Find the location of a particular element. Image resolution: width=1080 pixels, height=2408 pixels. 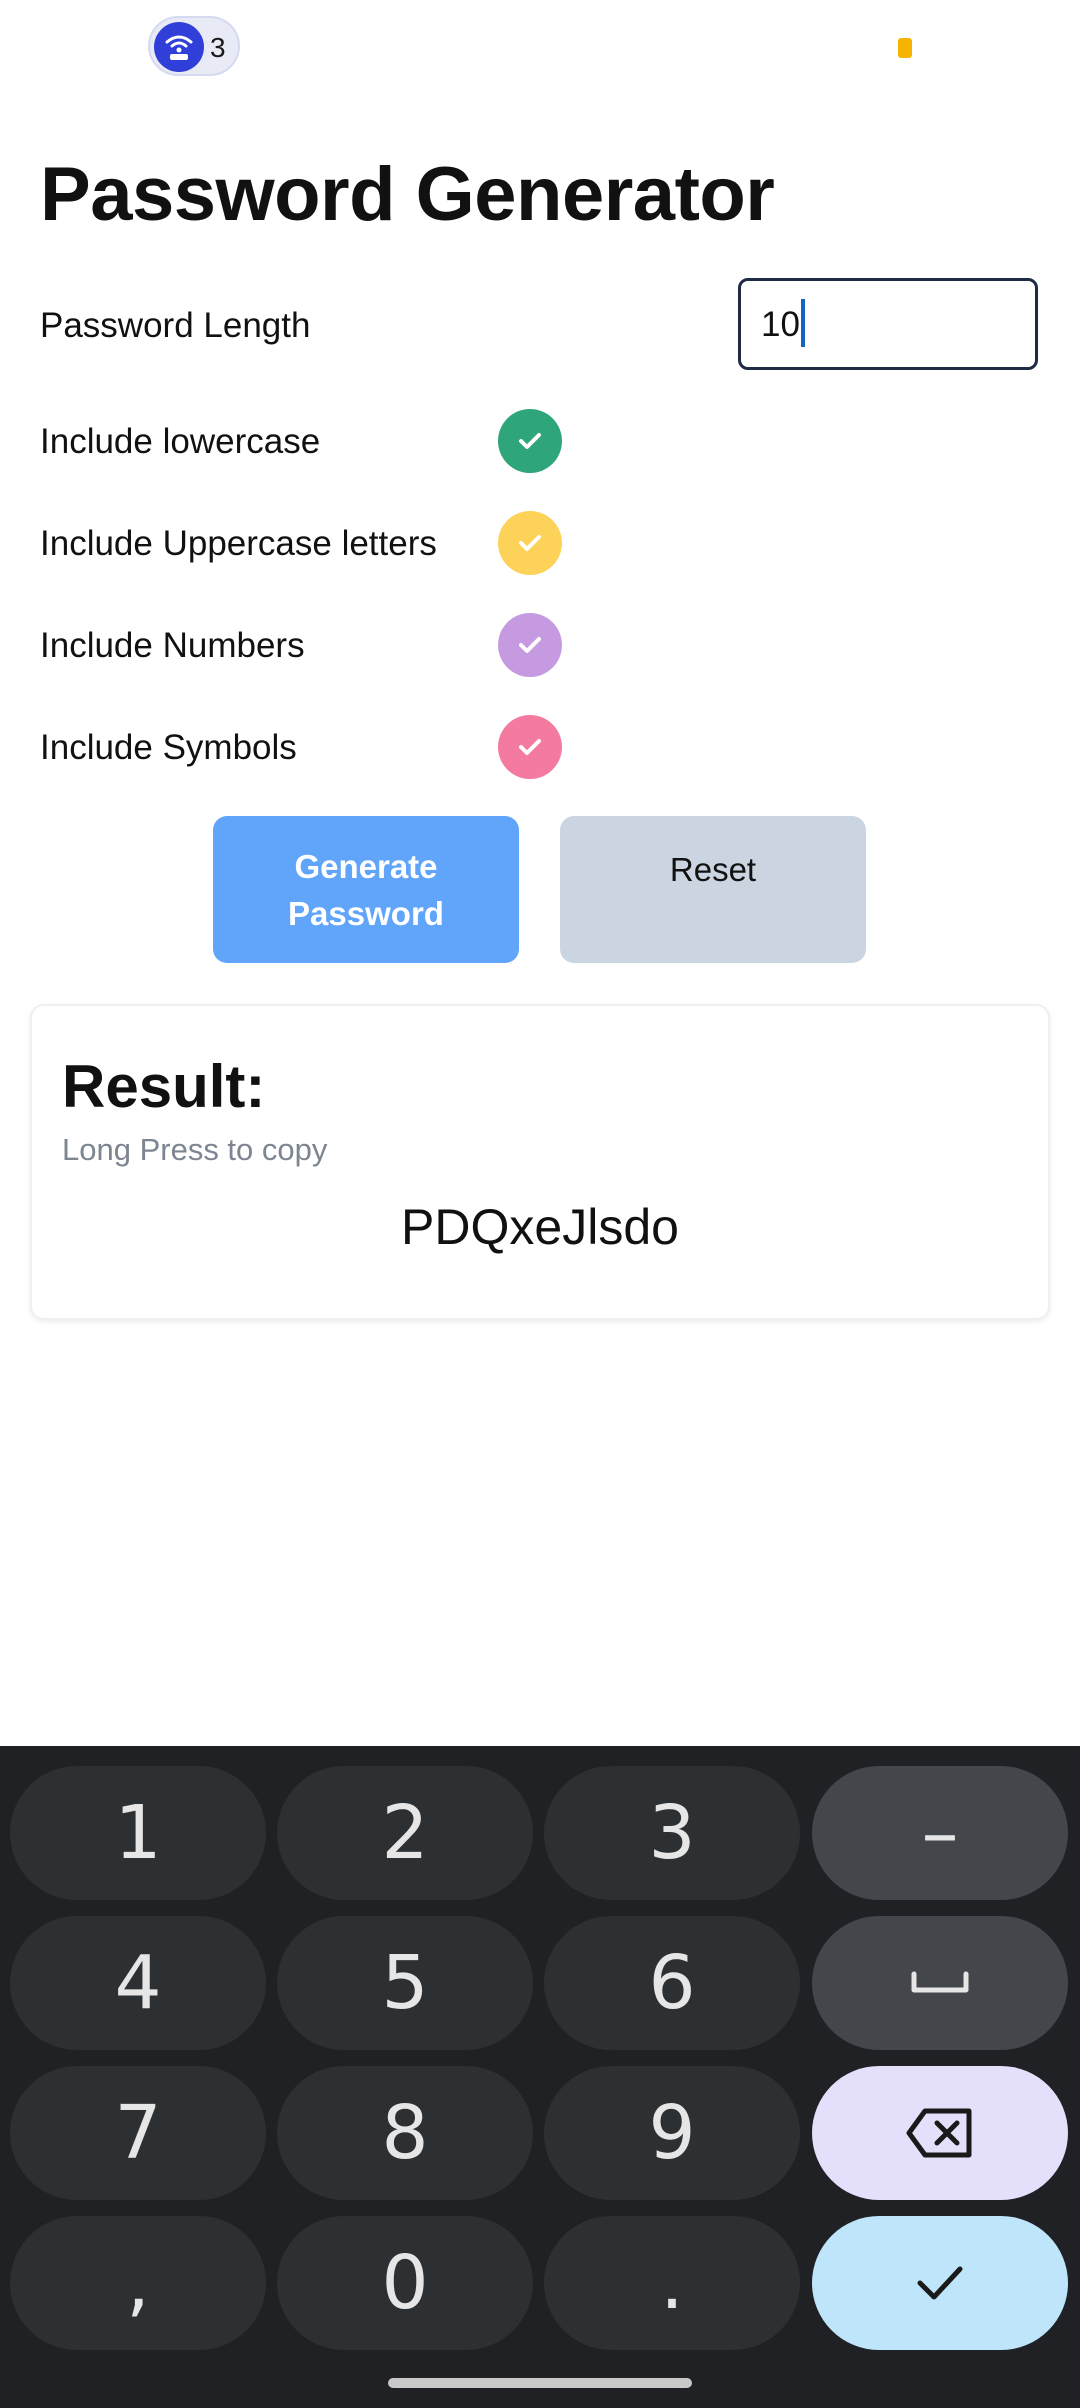

option-uppercase: Include Uppercase letters is located at coordinates (540, 543).